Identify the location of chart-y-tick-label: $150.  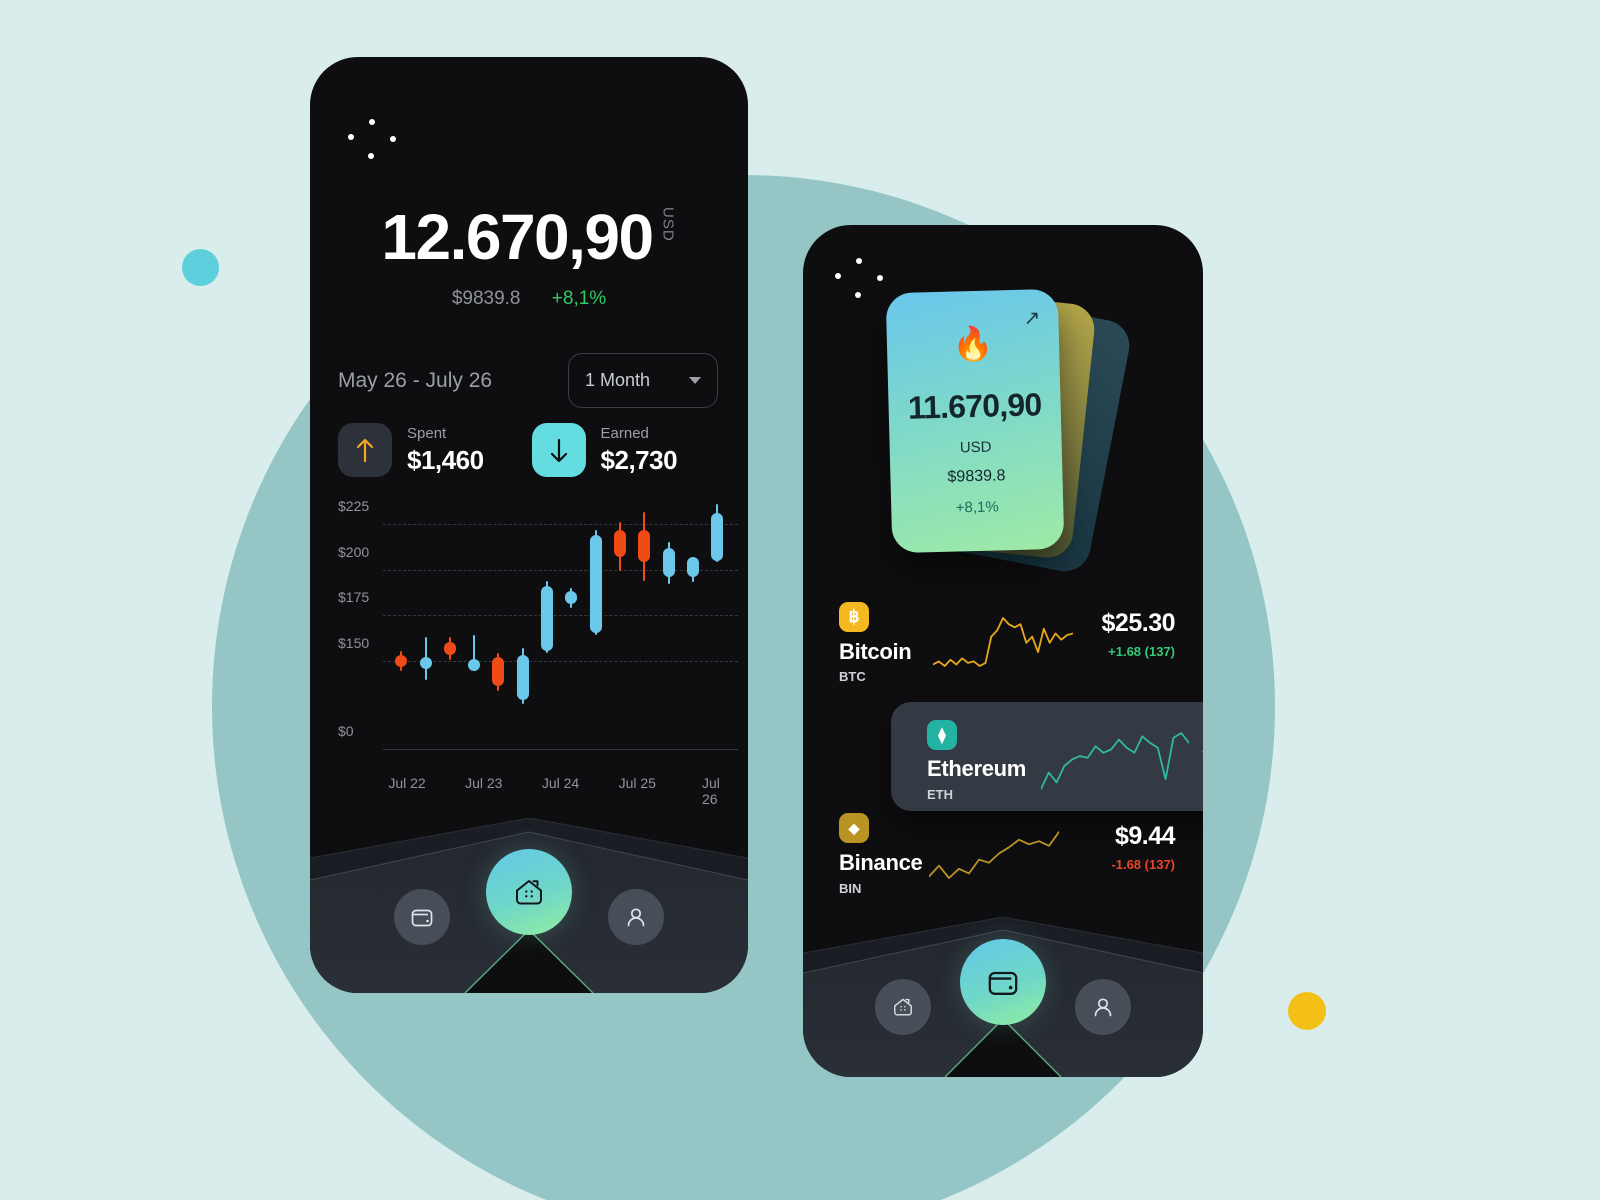
(354, 642).